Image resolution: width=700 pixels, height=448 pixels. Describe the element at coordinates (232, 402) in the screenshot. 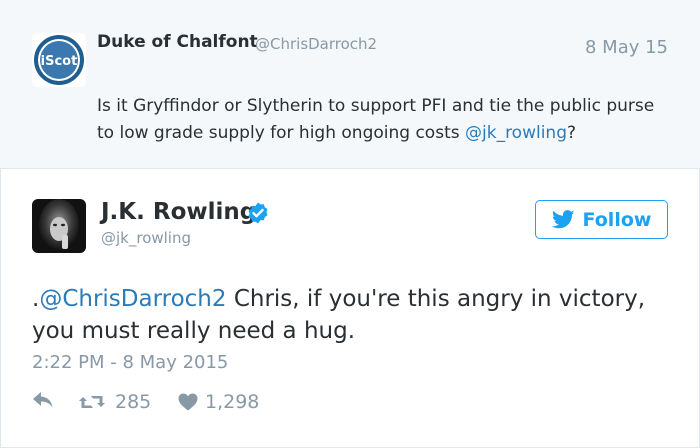

I see `like-count: 1,298` at that location.